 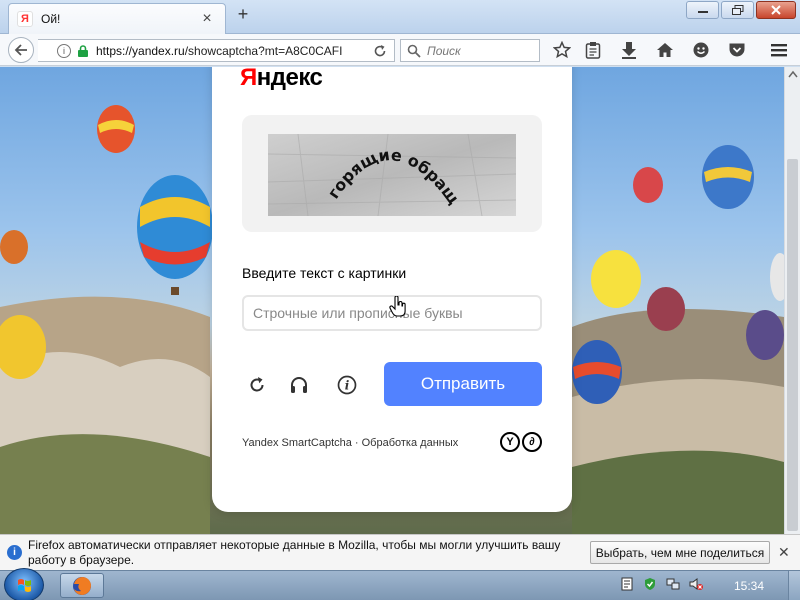 I want to click on audio-captcha-button, so click(x=299, y=385).